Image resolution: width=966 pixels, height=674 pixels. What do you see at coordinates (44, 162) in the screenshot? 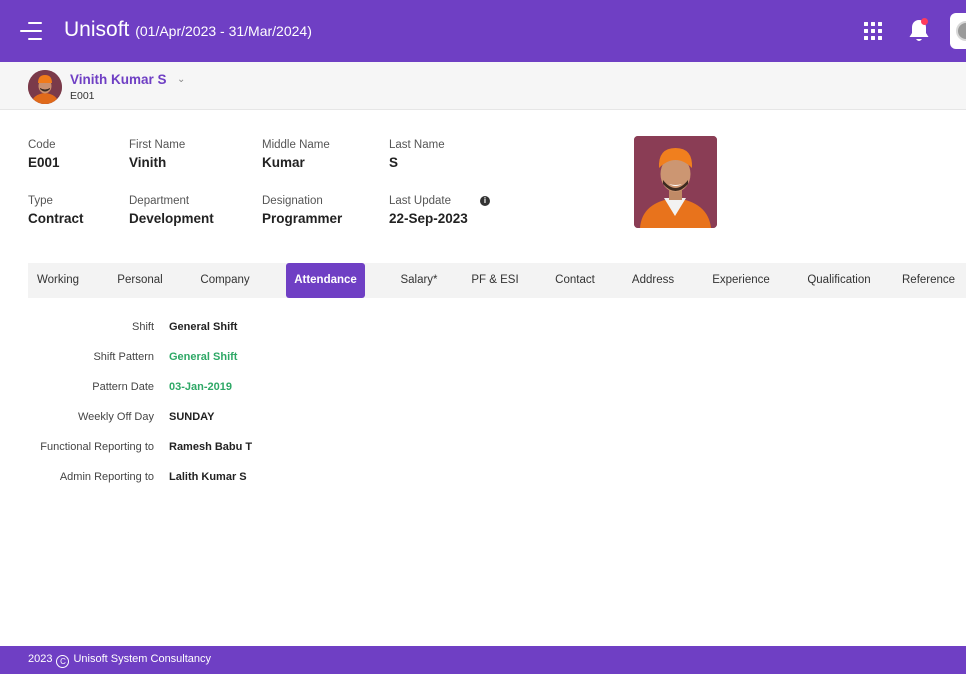
I see `code-value: E001` at bounding box center [44, 162].